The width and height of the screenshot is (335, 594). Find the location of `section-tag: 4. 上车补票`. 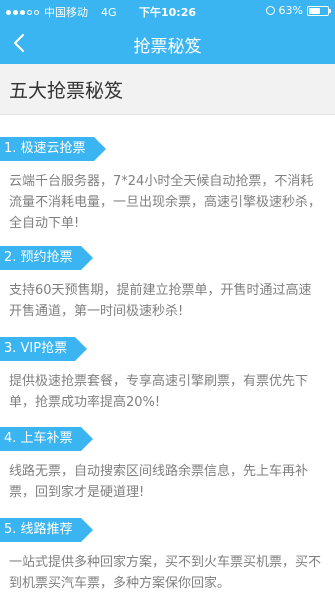

section-tag: 4. 上车补票 is located at coordinates (46, 439).